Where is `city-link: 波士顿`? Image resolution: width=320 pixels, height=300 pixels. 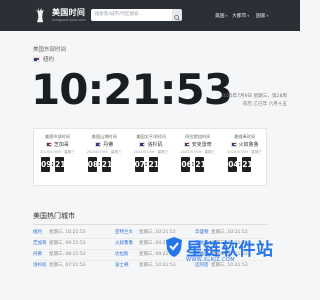
city-link: 波士顿 is located at coordinates (122, 265).